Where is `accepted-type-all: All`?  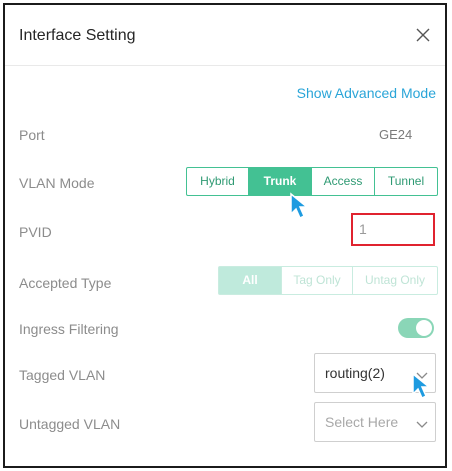
accepted-type-all: All is located at coordinates (250, 280).